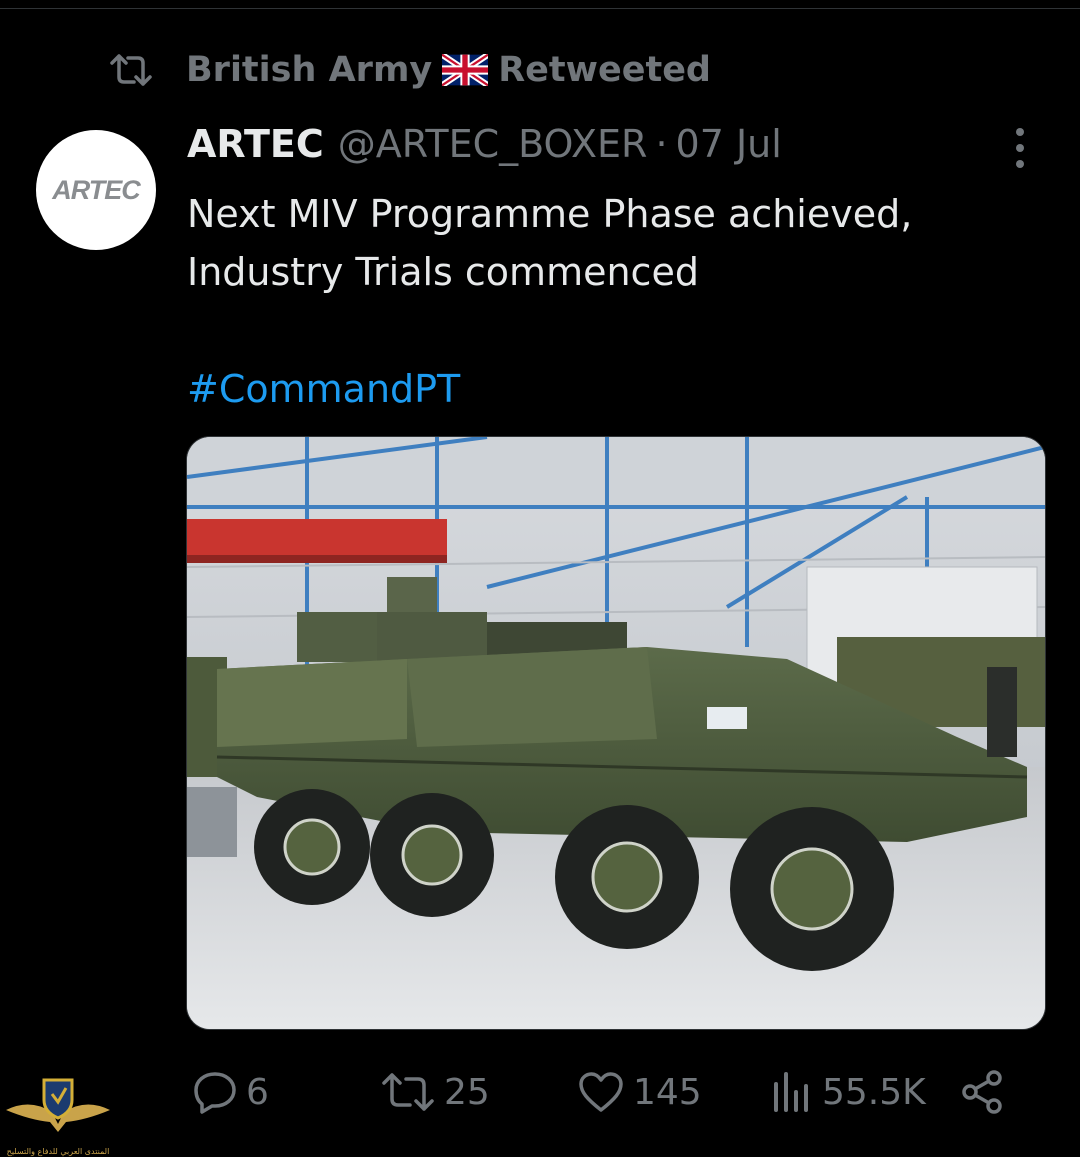  What do you see at coordinates (215, 1092) in the screenshot?
I see `reply-icon` at bounding box center [215, 1092].